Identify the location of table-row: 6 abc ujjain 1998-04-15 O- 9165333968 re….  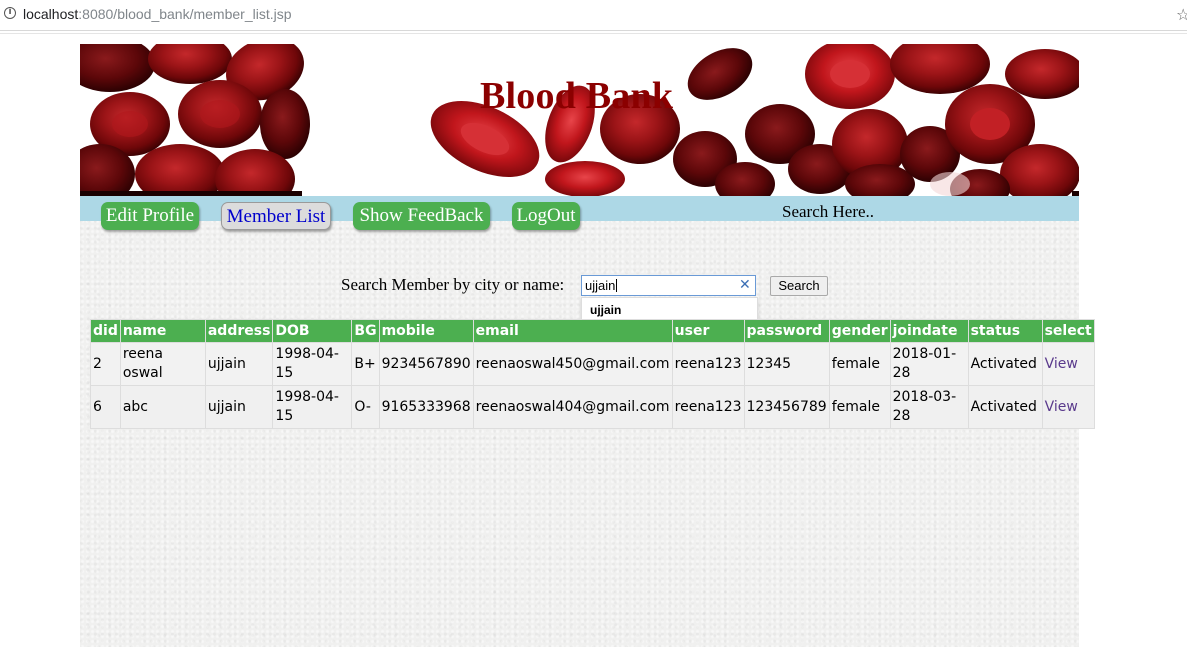
(592, 407).